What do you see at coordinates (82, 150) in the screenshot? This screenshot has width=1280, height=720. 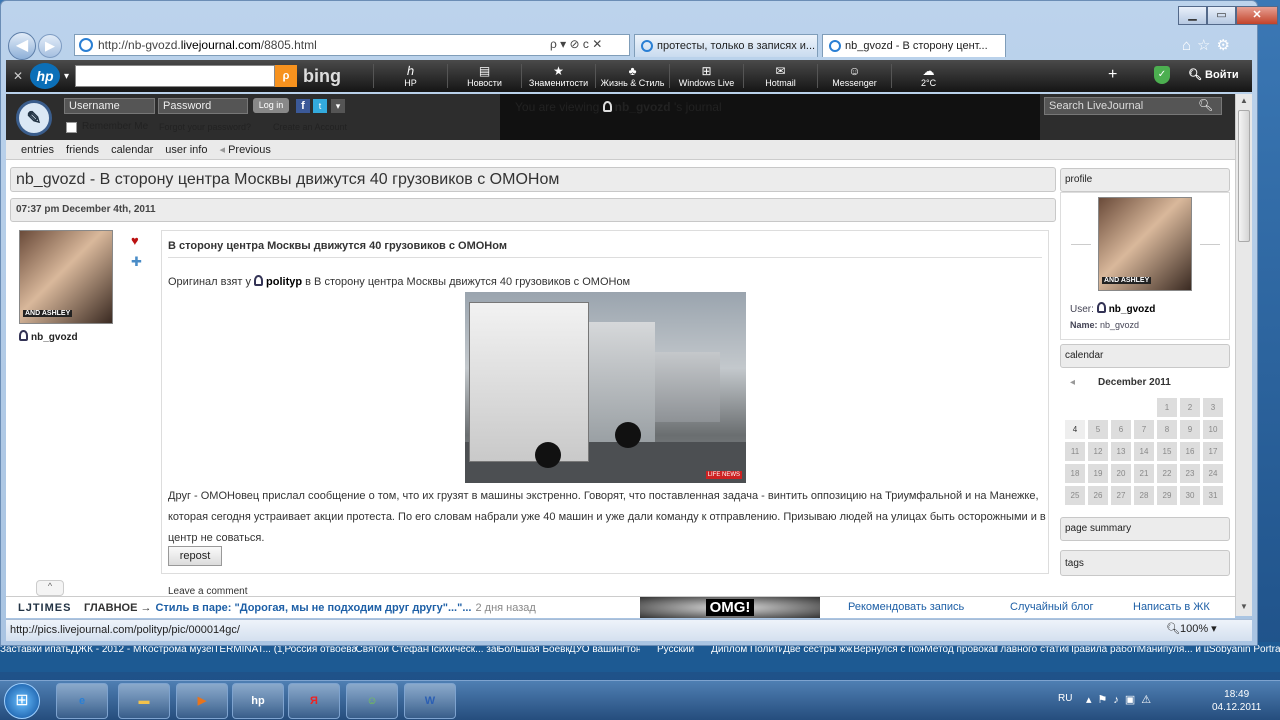 I see `nav-friends: friends` at bounding box center [82, 150].